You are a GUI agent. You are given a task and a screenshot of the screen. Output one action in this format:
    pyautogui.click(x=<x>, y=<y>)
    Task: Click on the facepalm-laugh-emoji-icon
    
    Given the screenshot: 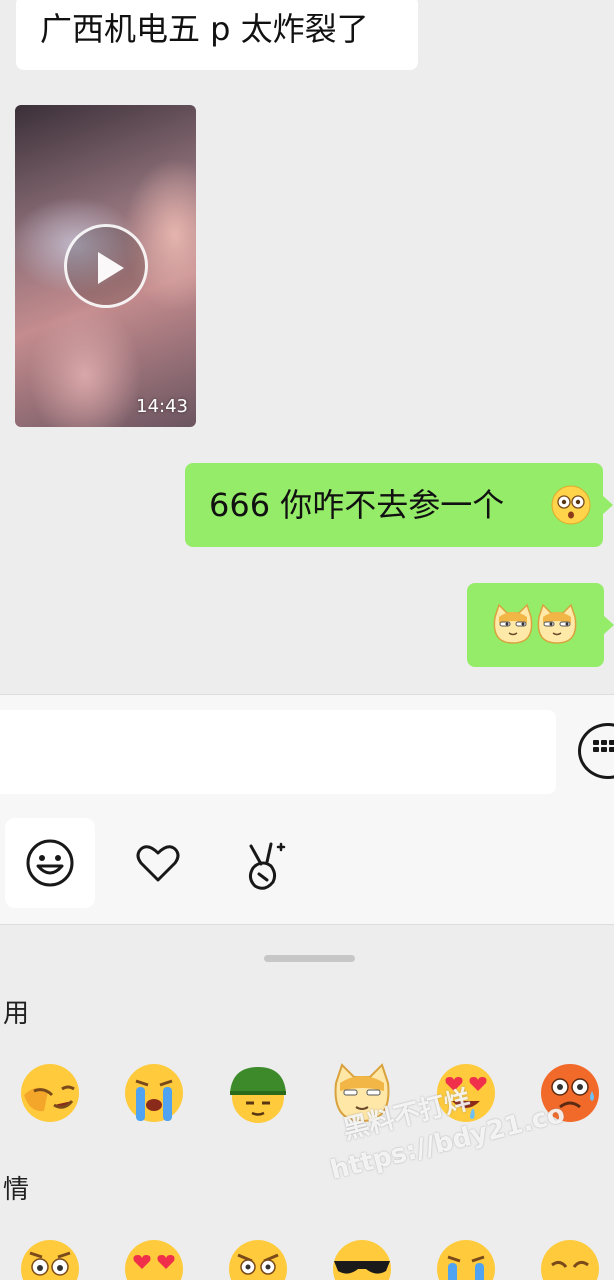 What is the action you would take?
    pyautogui.click(x=50, y=1093)
    